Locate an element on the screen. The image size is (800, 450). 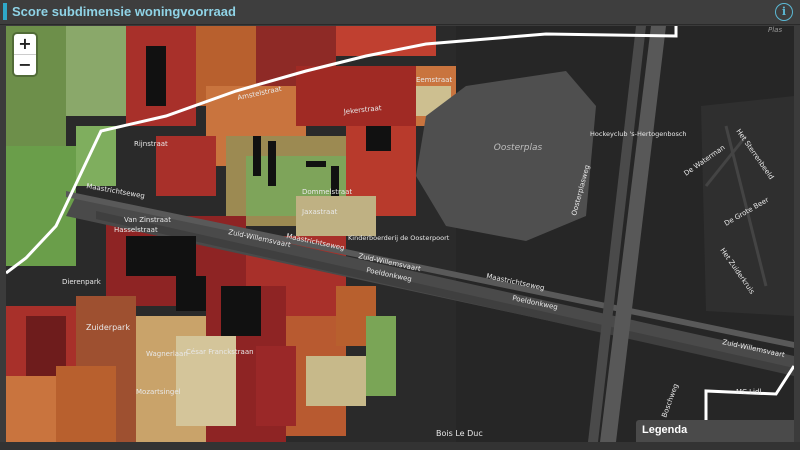
label-jaxastraat: Jaxastraat is located at coordinates (319, 212).